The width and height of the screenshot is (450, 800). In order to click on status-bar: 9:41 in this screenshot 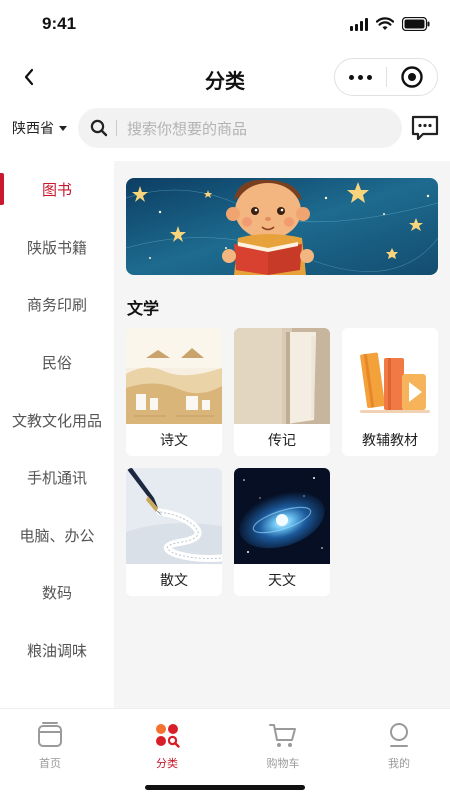, I will do `click(225, 25)`.